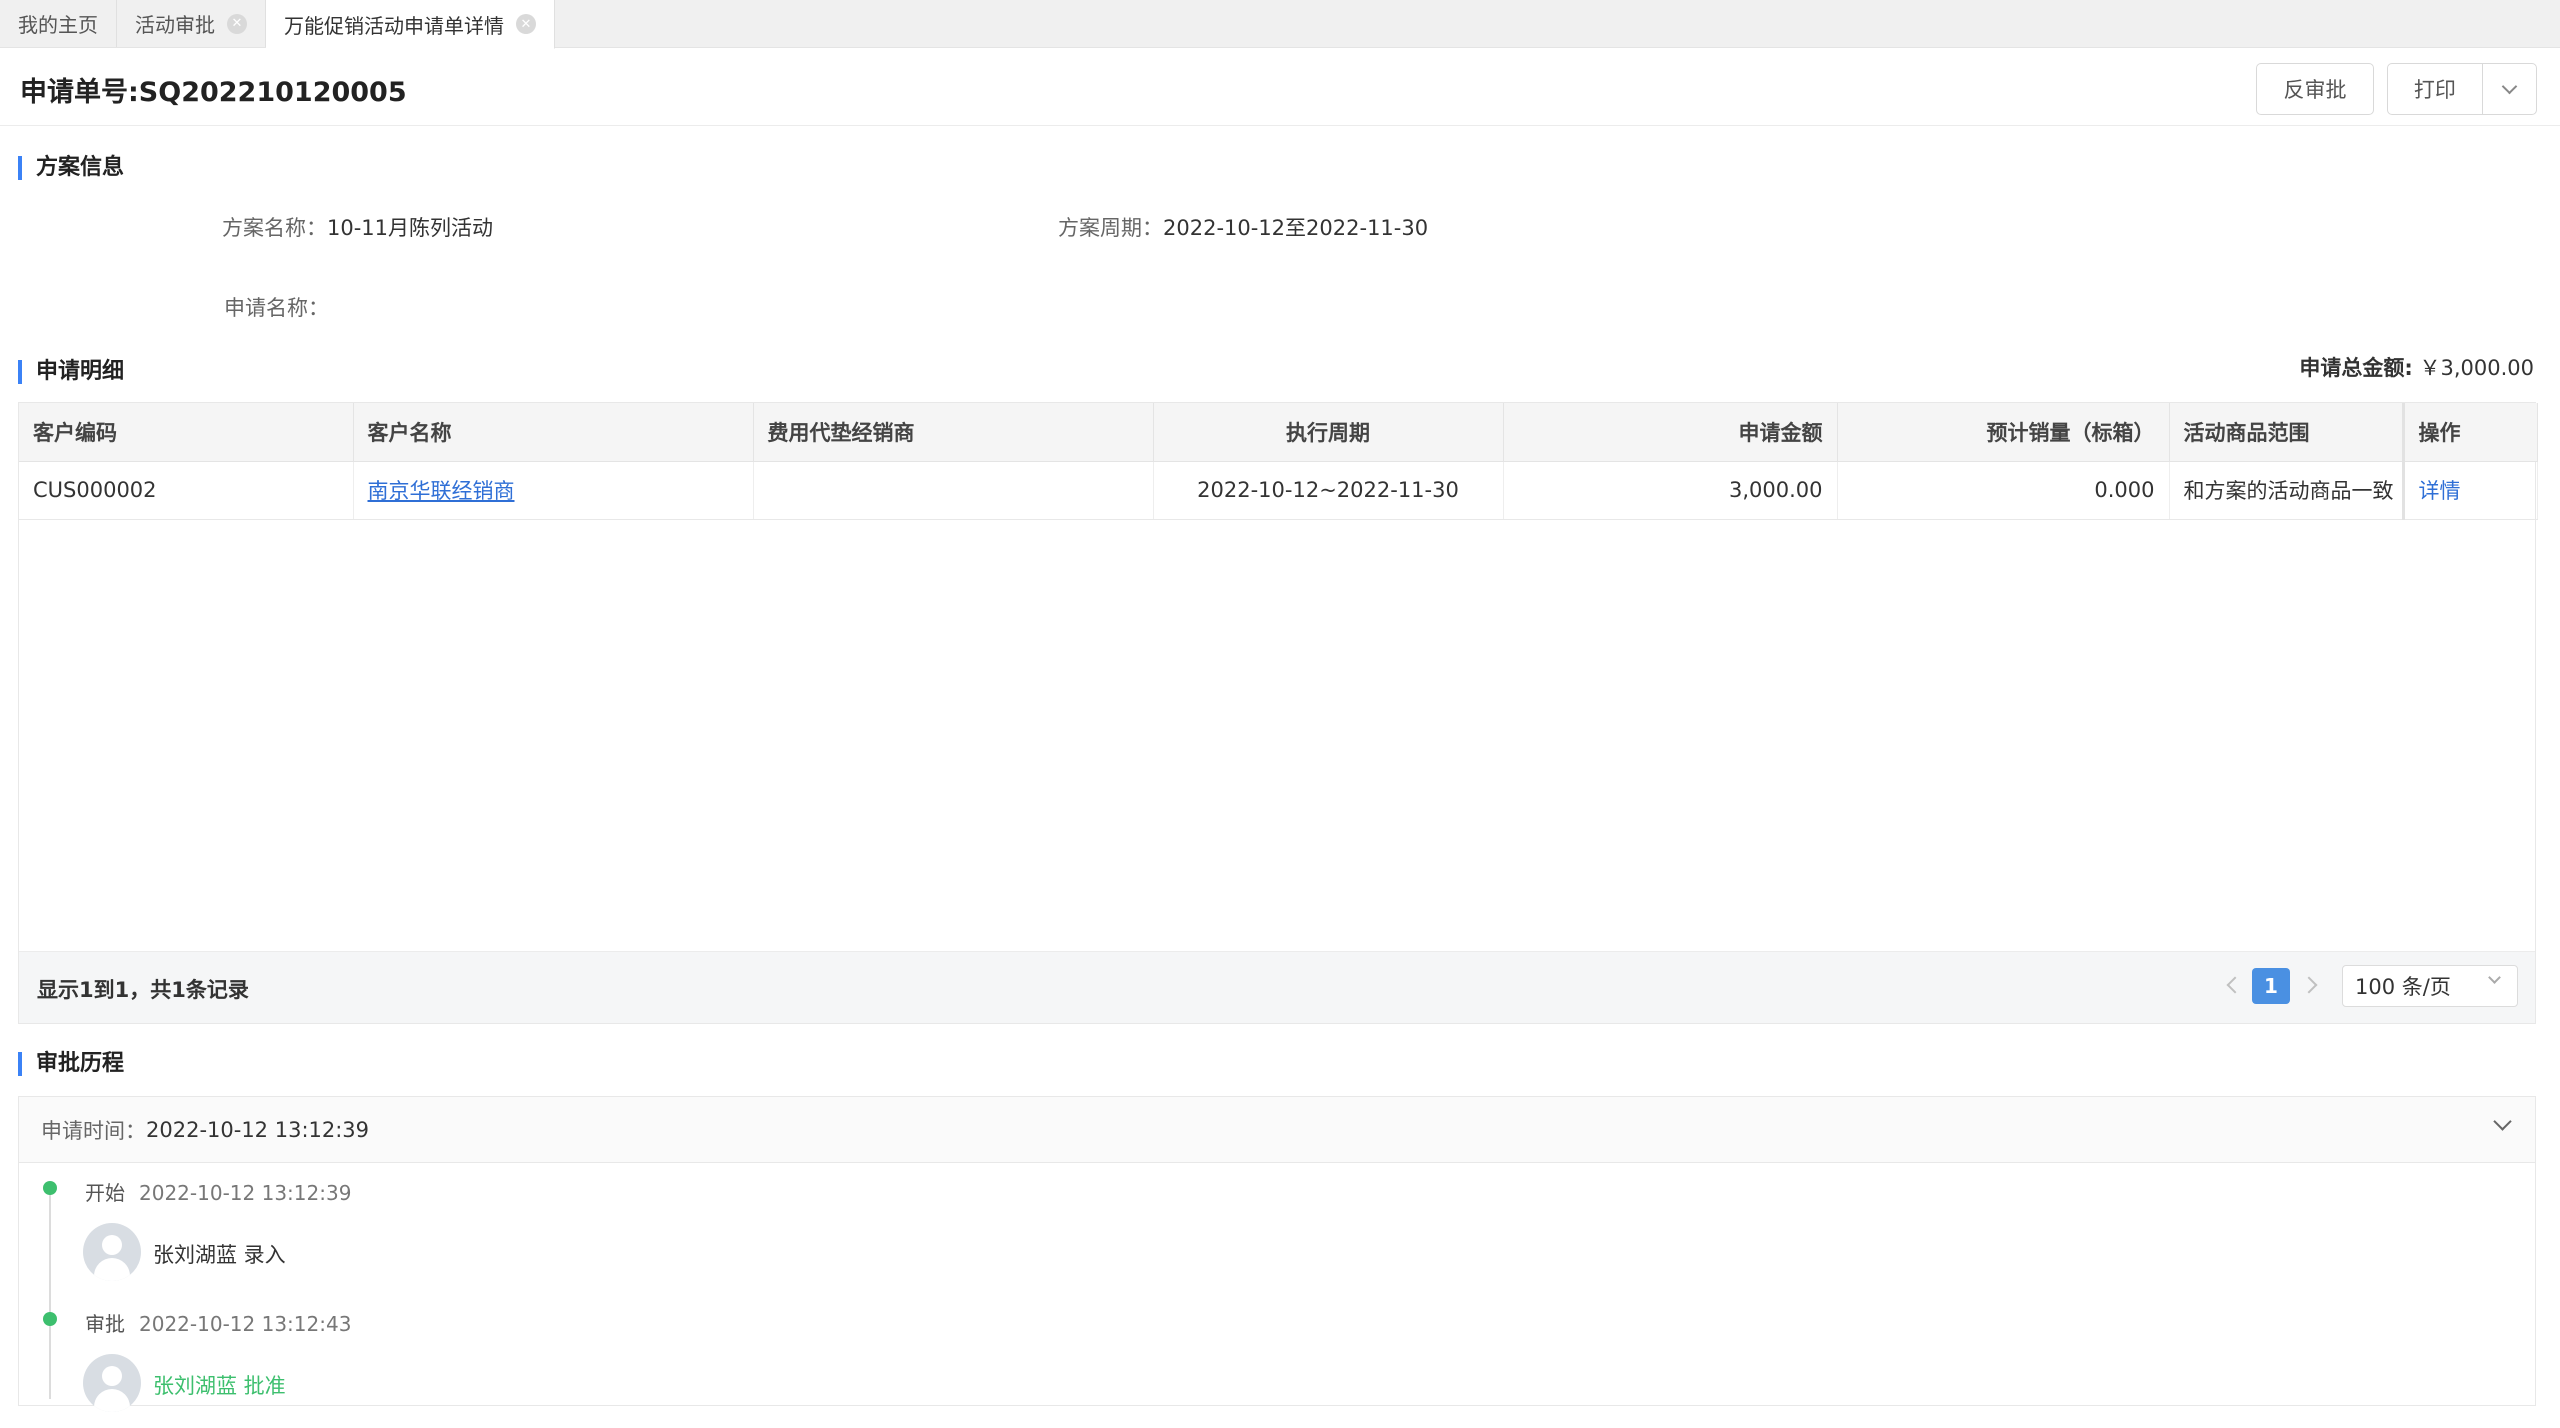 The image size is (2560, 1428). I want to click on column-header: 申请金额, so click(1670, 432).